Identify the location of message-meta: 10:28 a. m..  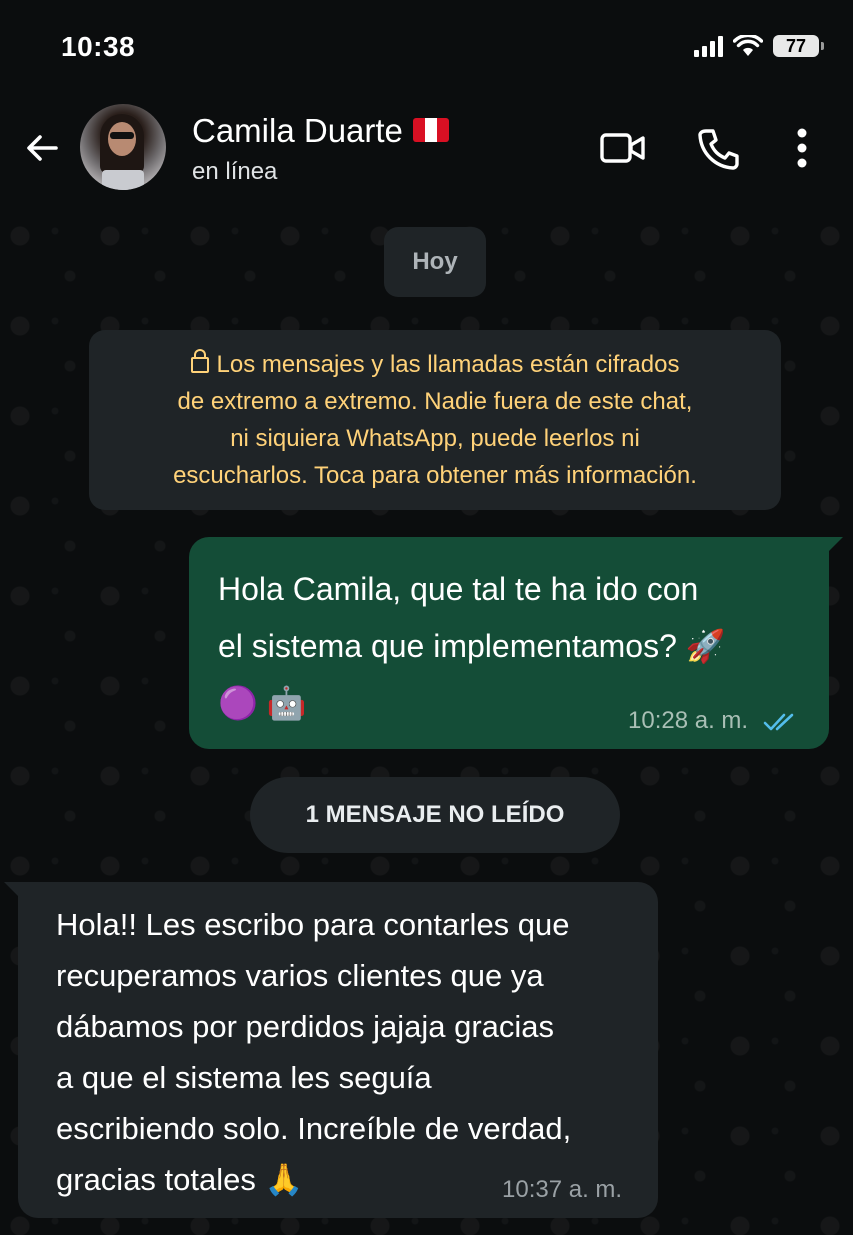
(713, 721).